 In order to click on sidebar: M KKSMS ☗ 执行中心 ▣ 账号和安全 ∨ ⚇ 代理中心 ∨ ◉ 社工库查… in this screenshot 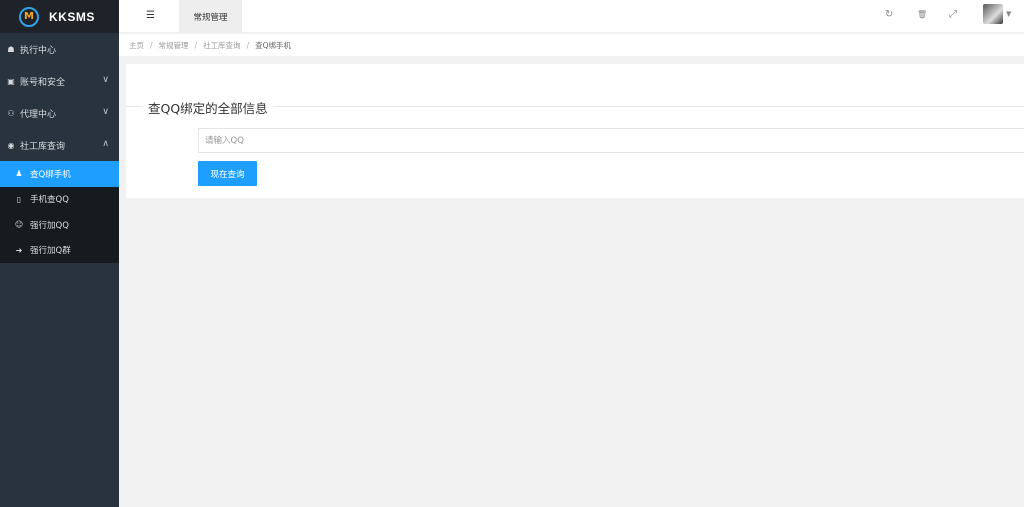, I will do `click(59, 253)`.